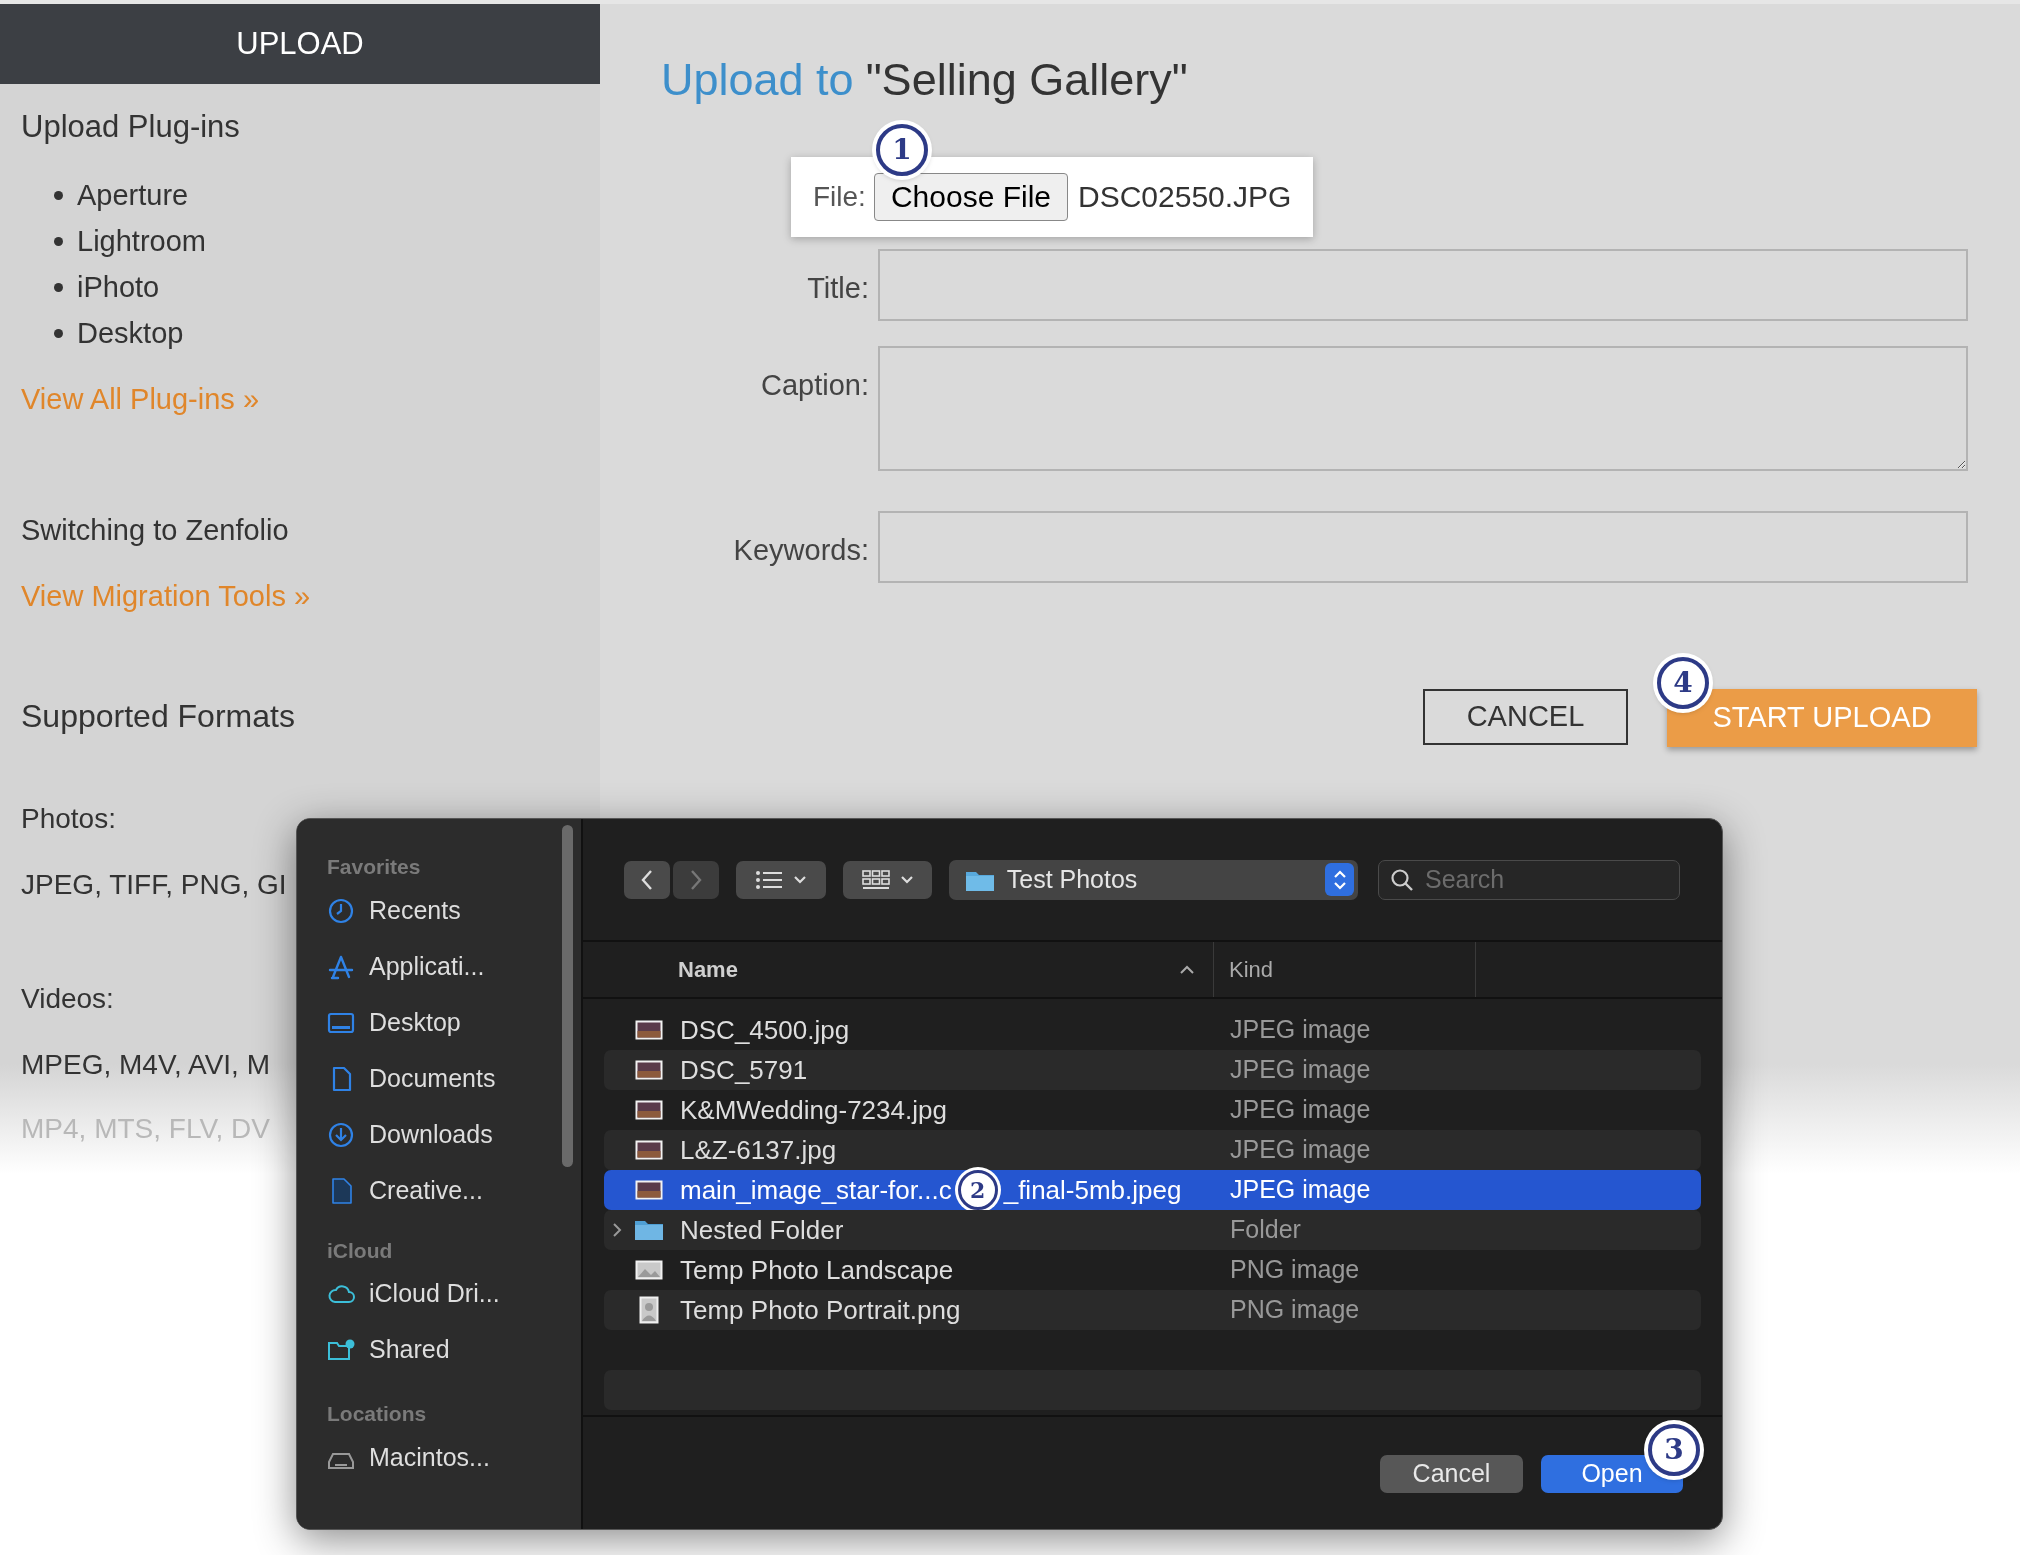 The width and height of the screenshot is (2020, 1555). I want to click on sidebar-item: Recents, so click(454, 910).